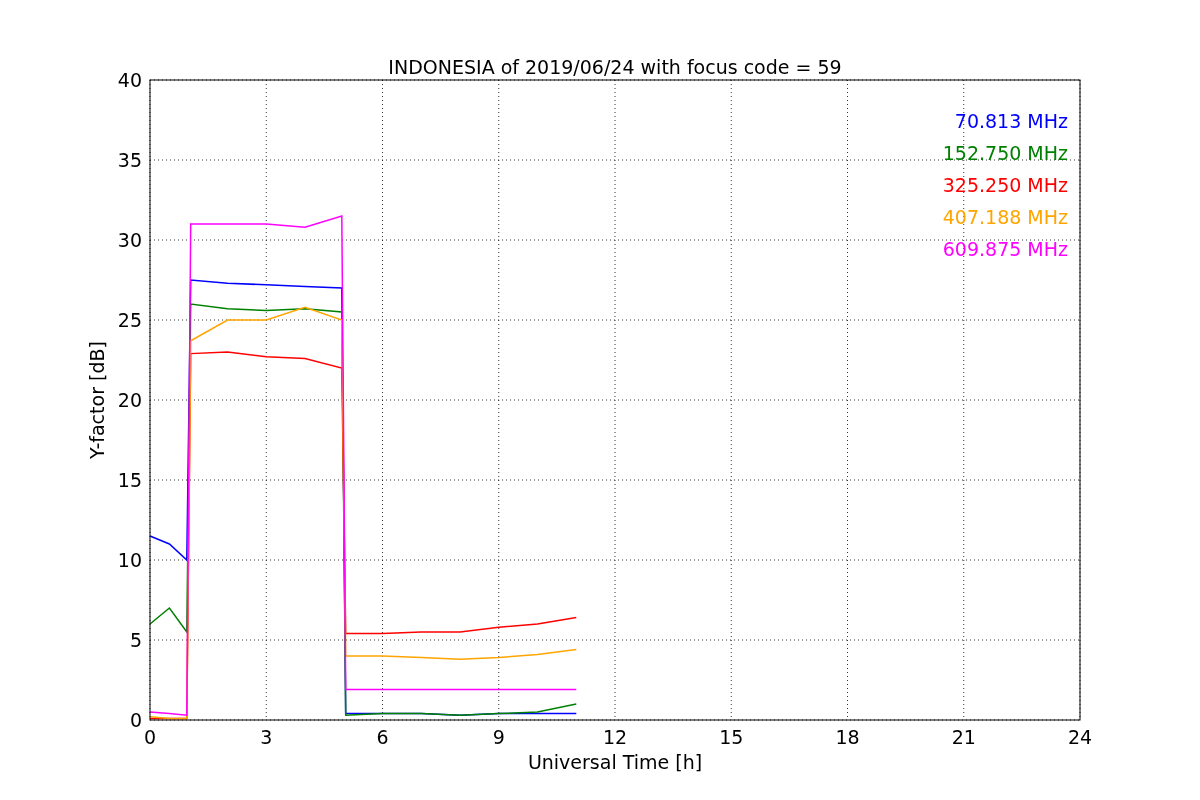 The image size is (1200, 800). I want to click on legend-label: 70.813 MHz, so click(1011, 121).